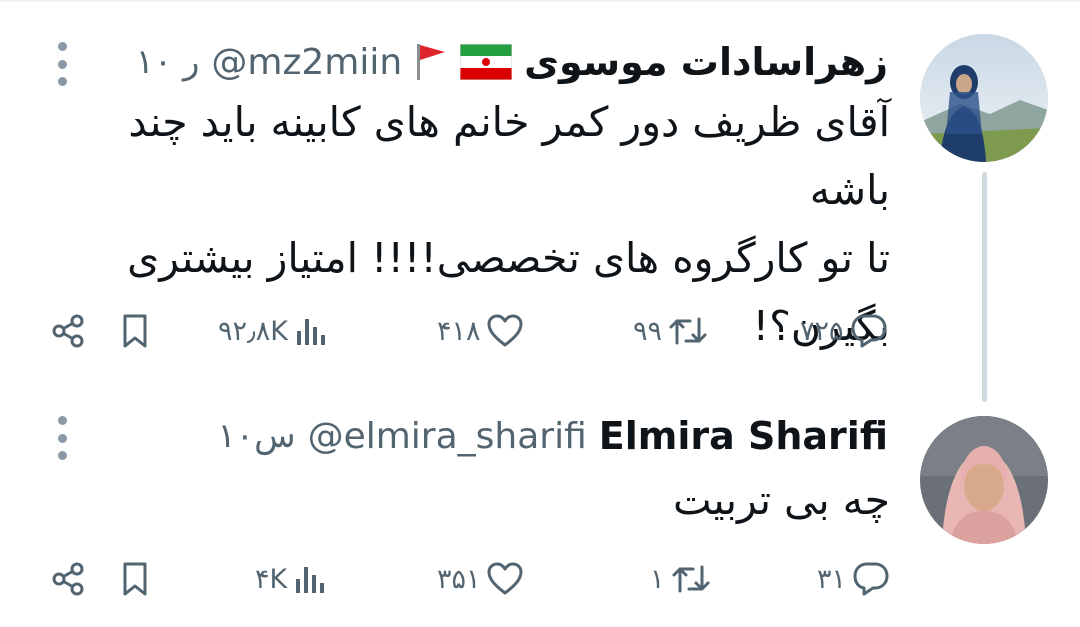 This screenshot has height=627, width=1080. Describe the element at coordinates (168, 62) in the screenshot. I see `timestamp: ۱۰ ر` at that location.